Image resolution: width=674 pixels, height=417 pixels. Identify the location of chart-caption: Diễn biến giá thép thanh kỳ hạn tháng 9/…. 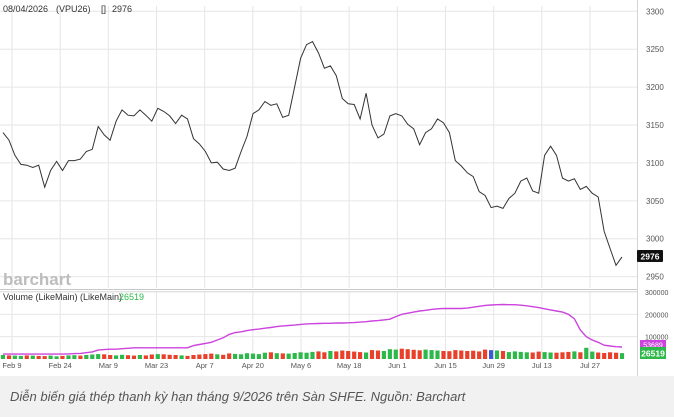
(337, 396).